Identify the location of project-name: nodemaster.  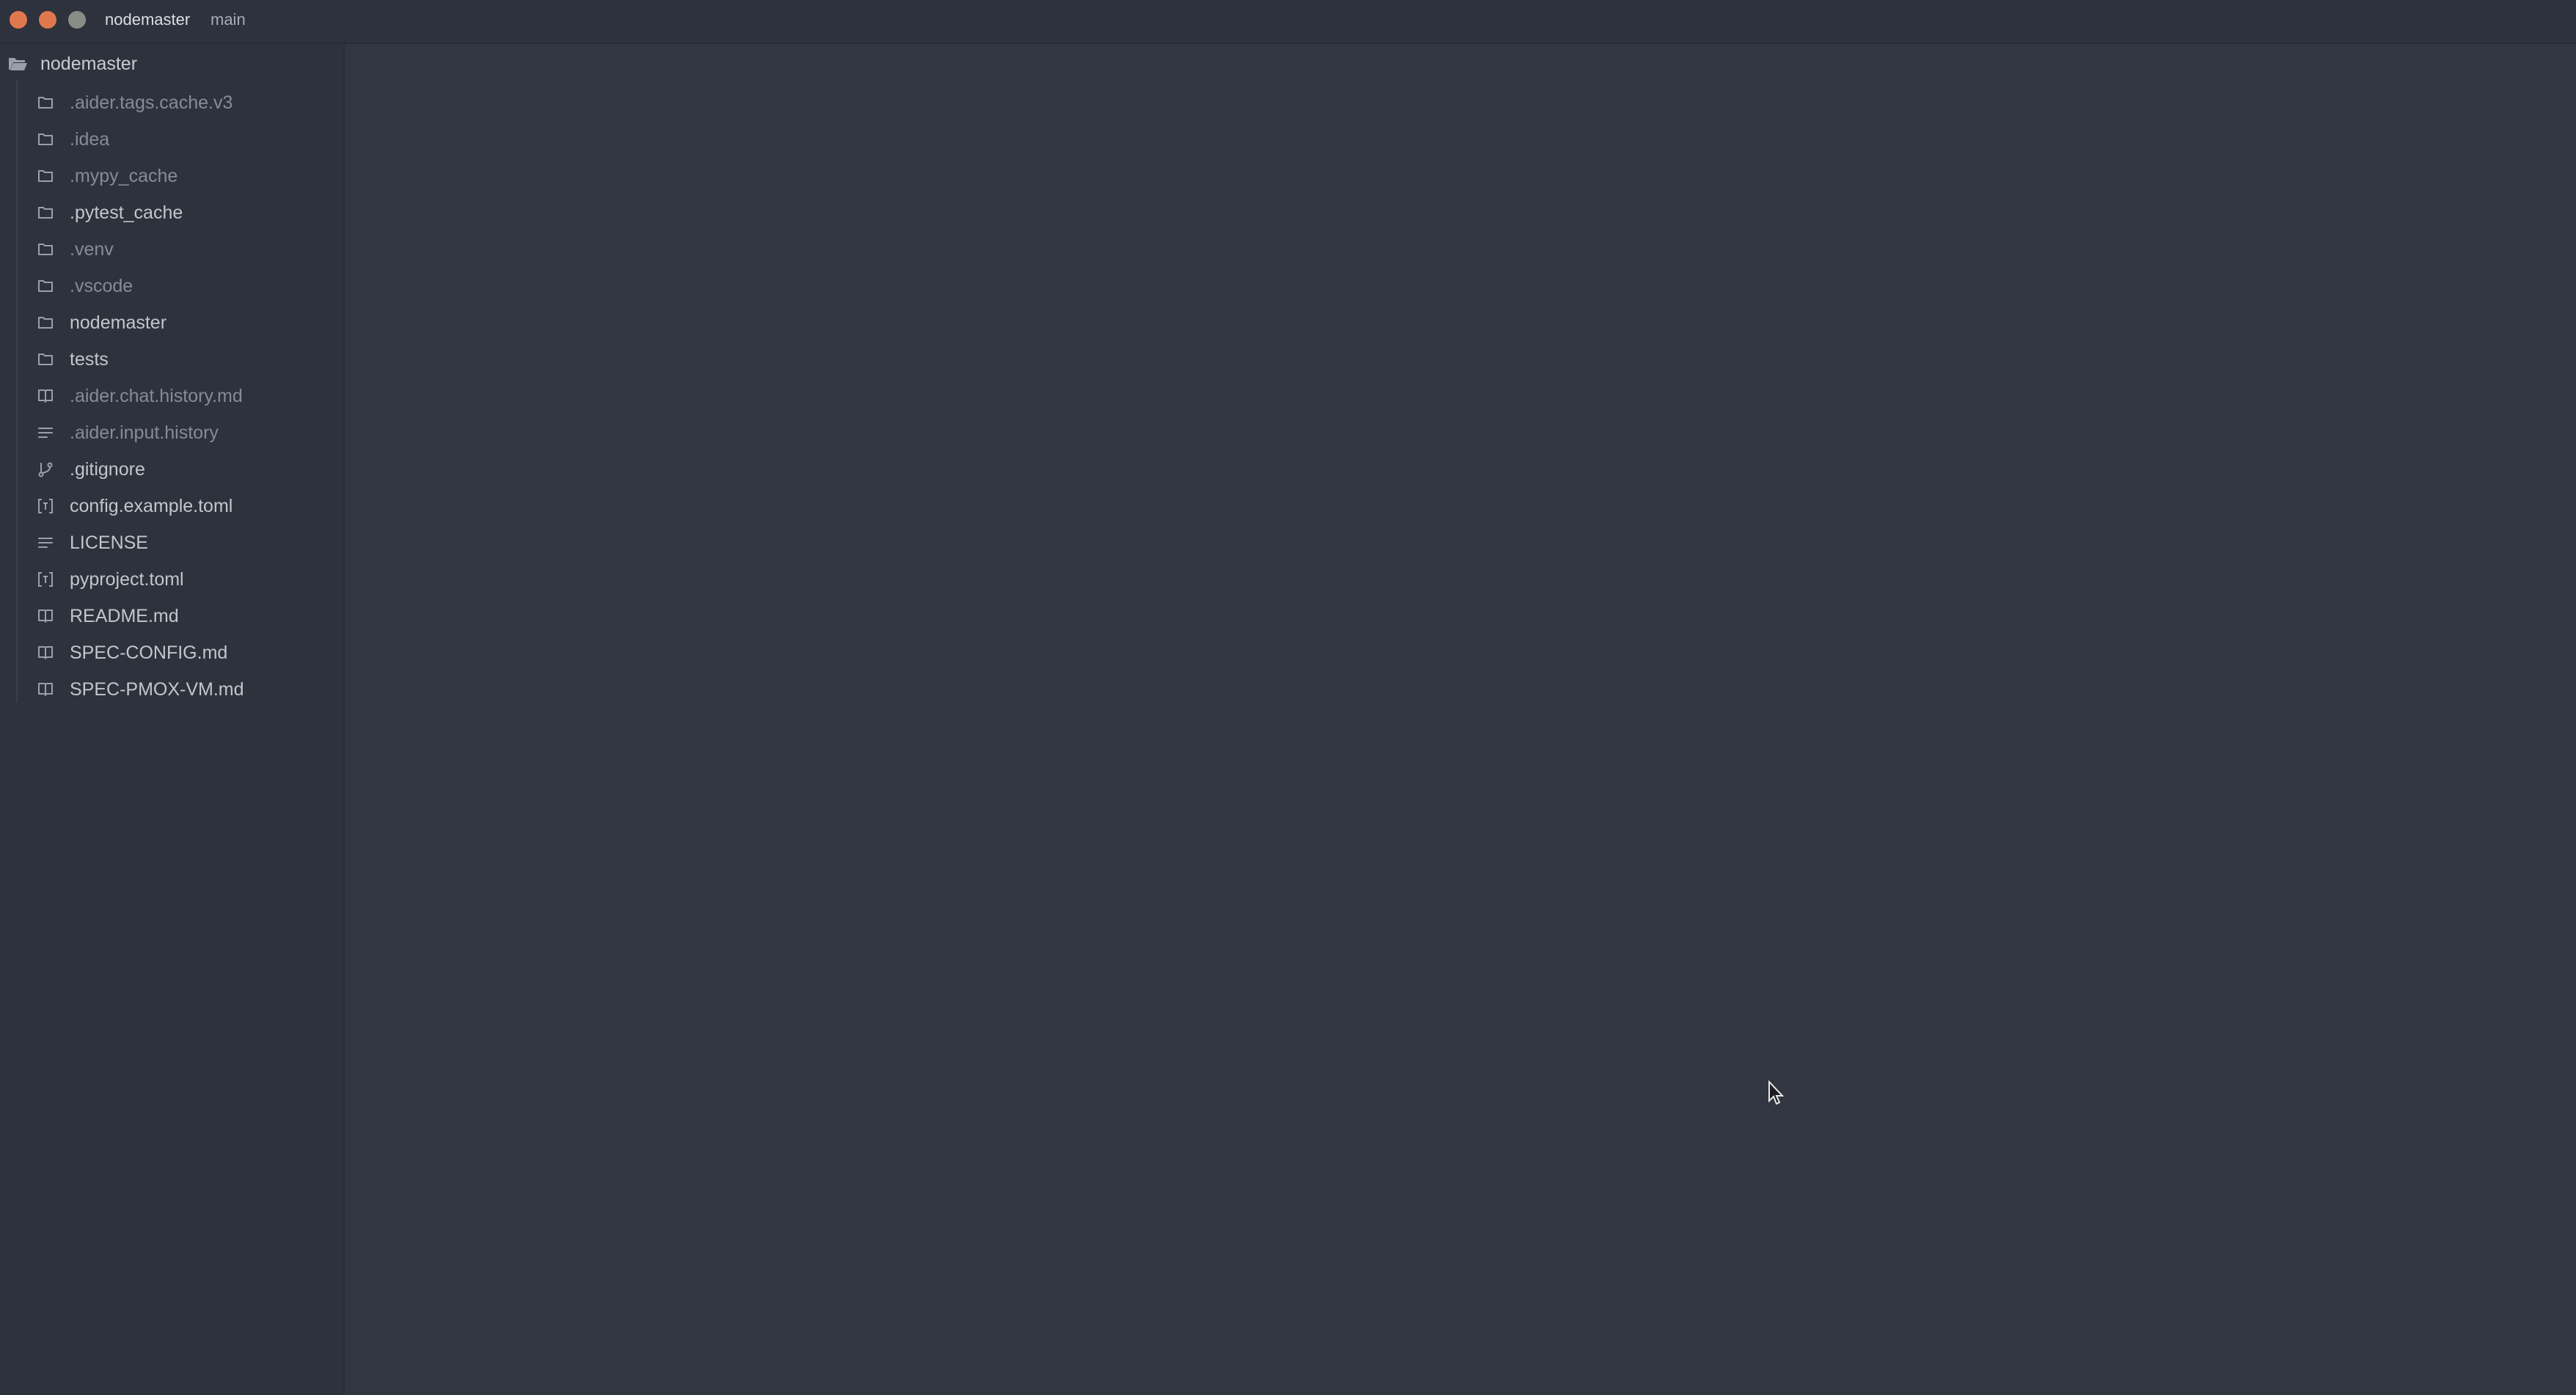
(147, 20).